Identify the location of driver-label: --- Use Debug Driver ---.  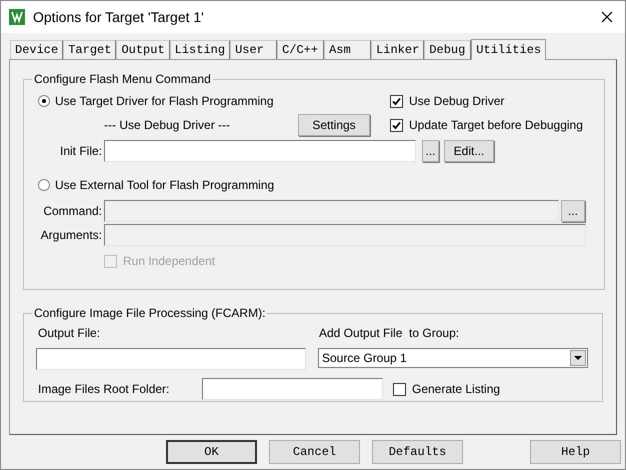
(168, 125).